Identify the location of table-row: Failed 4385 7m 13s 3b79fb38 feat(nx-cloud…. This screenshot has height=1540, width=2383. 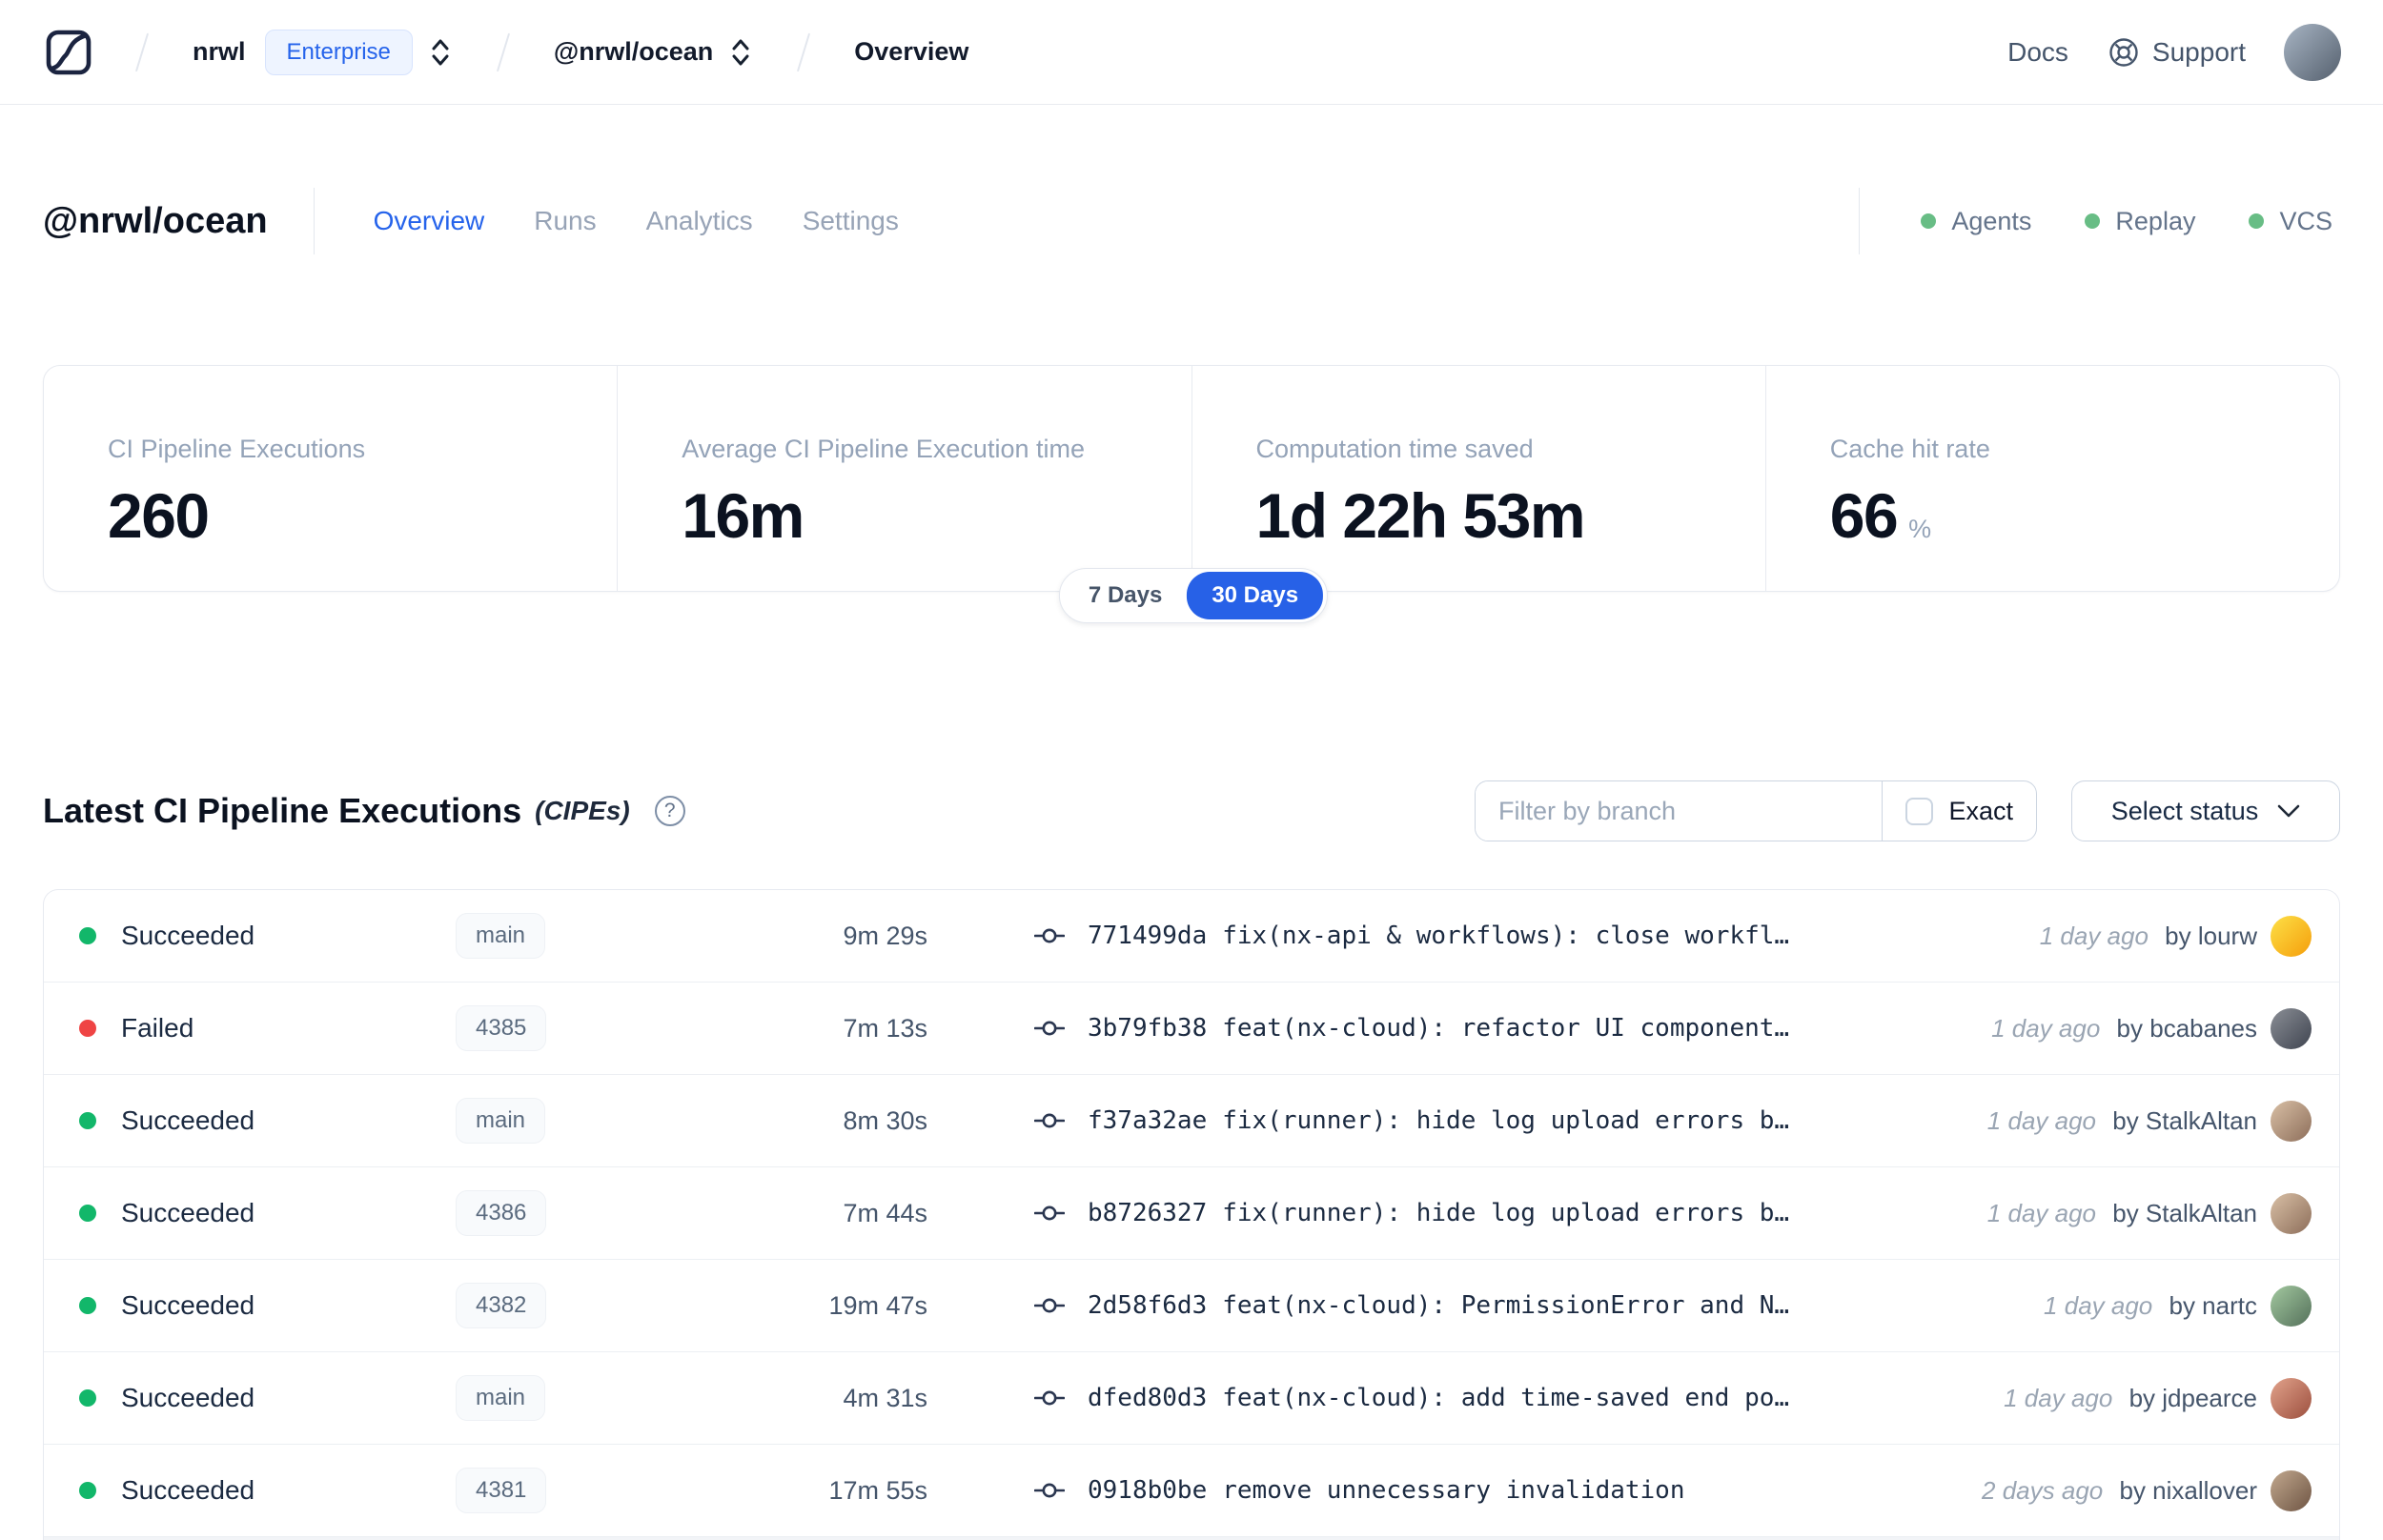
(1191, 1029).